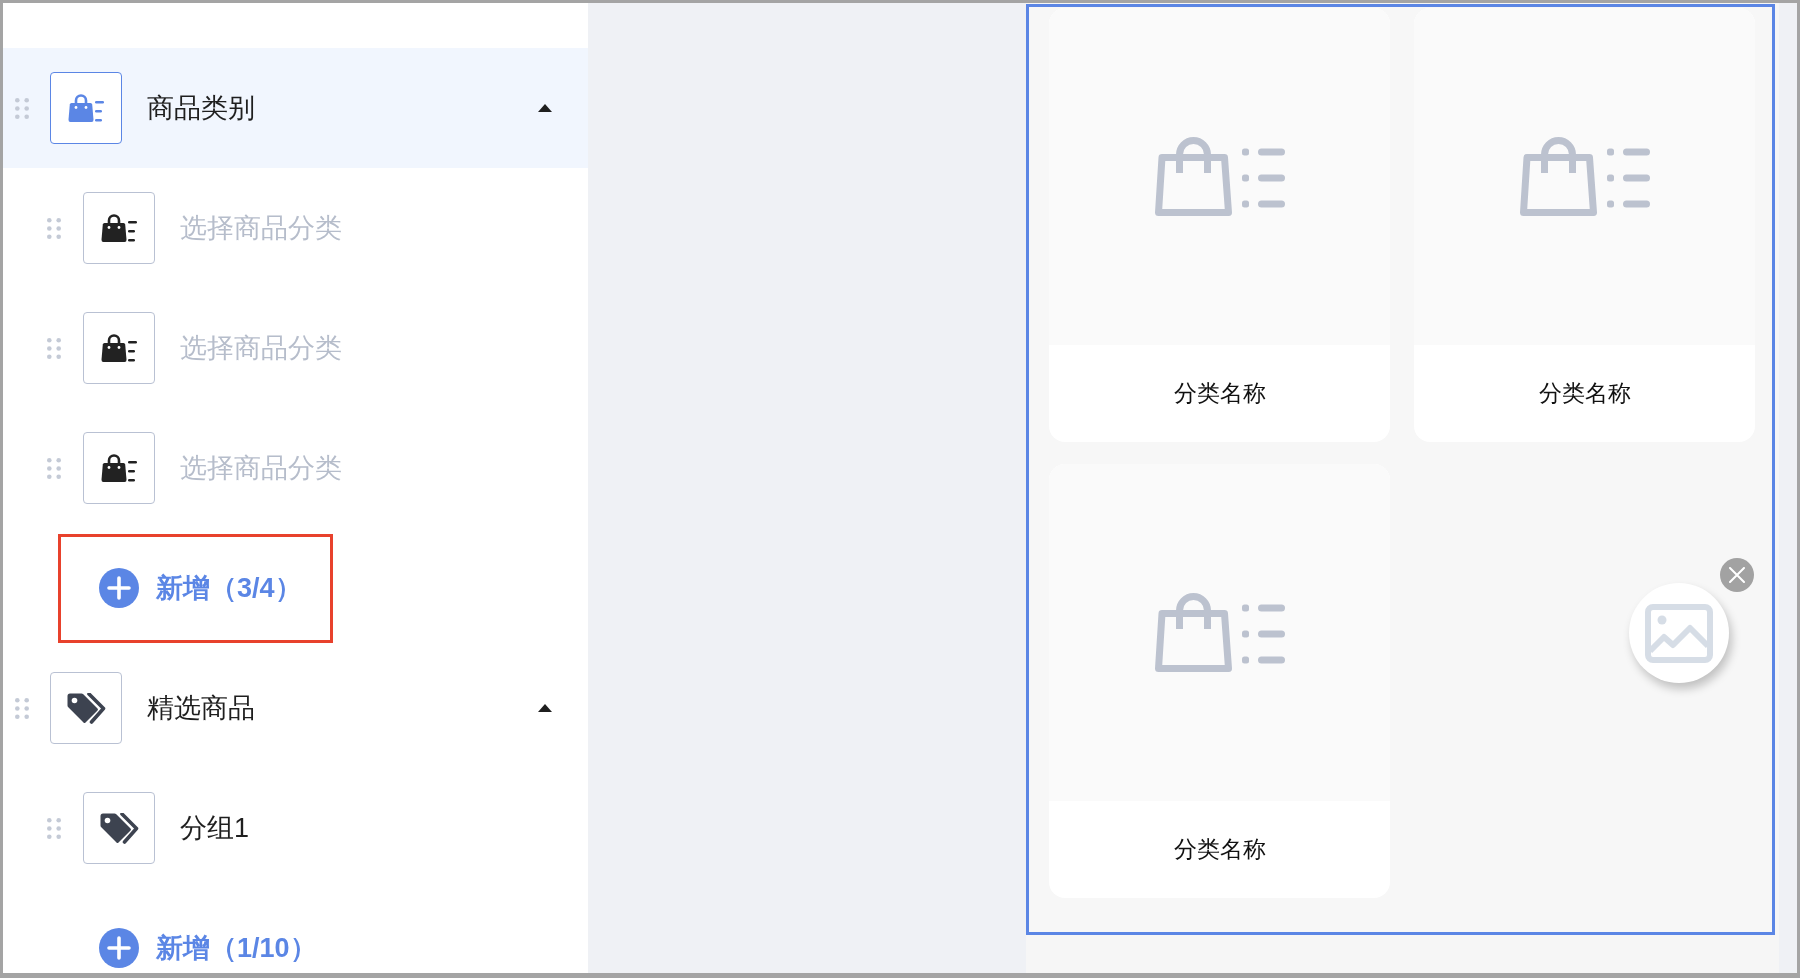 The width and height of the screenshot is (1800, 978). What do you see at coordinates (295, 708) in the screenshot?
I see `group-header: 精选商品` at bounding box center [295, 708].